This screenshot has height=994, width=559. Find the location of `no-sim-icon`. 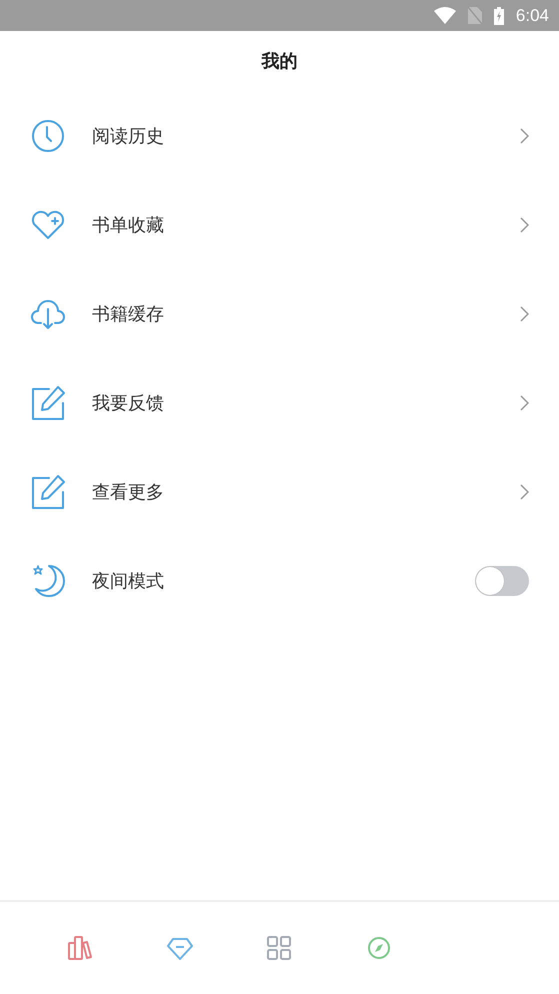

no-sim-icon is located at coordinates (475, 15).